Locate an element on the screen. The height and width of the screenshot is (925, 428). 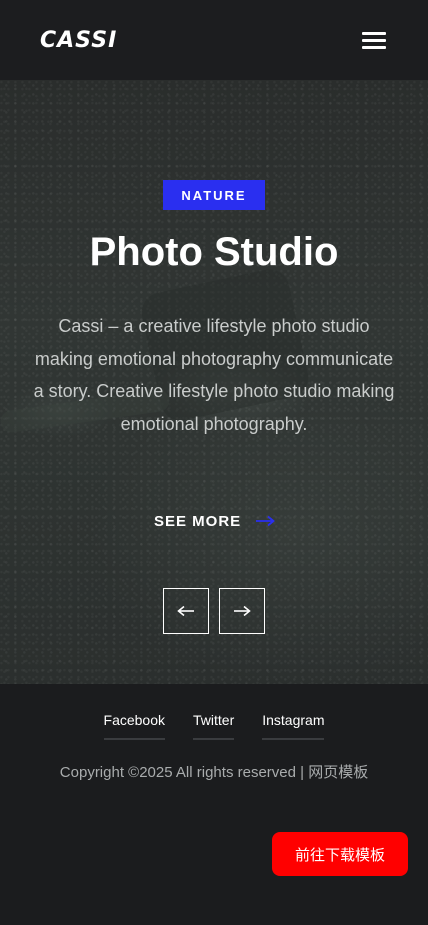
social-links: Facebook Twitter Instagram is located at coordinates (214, 726).